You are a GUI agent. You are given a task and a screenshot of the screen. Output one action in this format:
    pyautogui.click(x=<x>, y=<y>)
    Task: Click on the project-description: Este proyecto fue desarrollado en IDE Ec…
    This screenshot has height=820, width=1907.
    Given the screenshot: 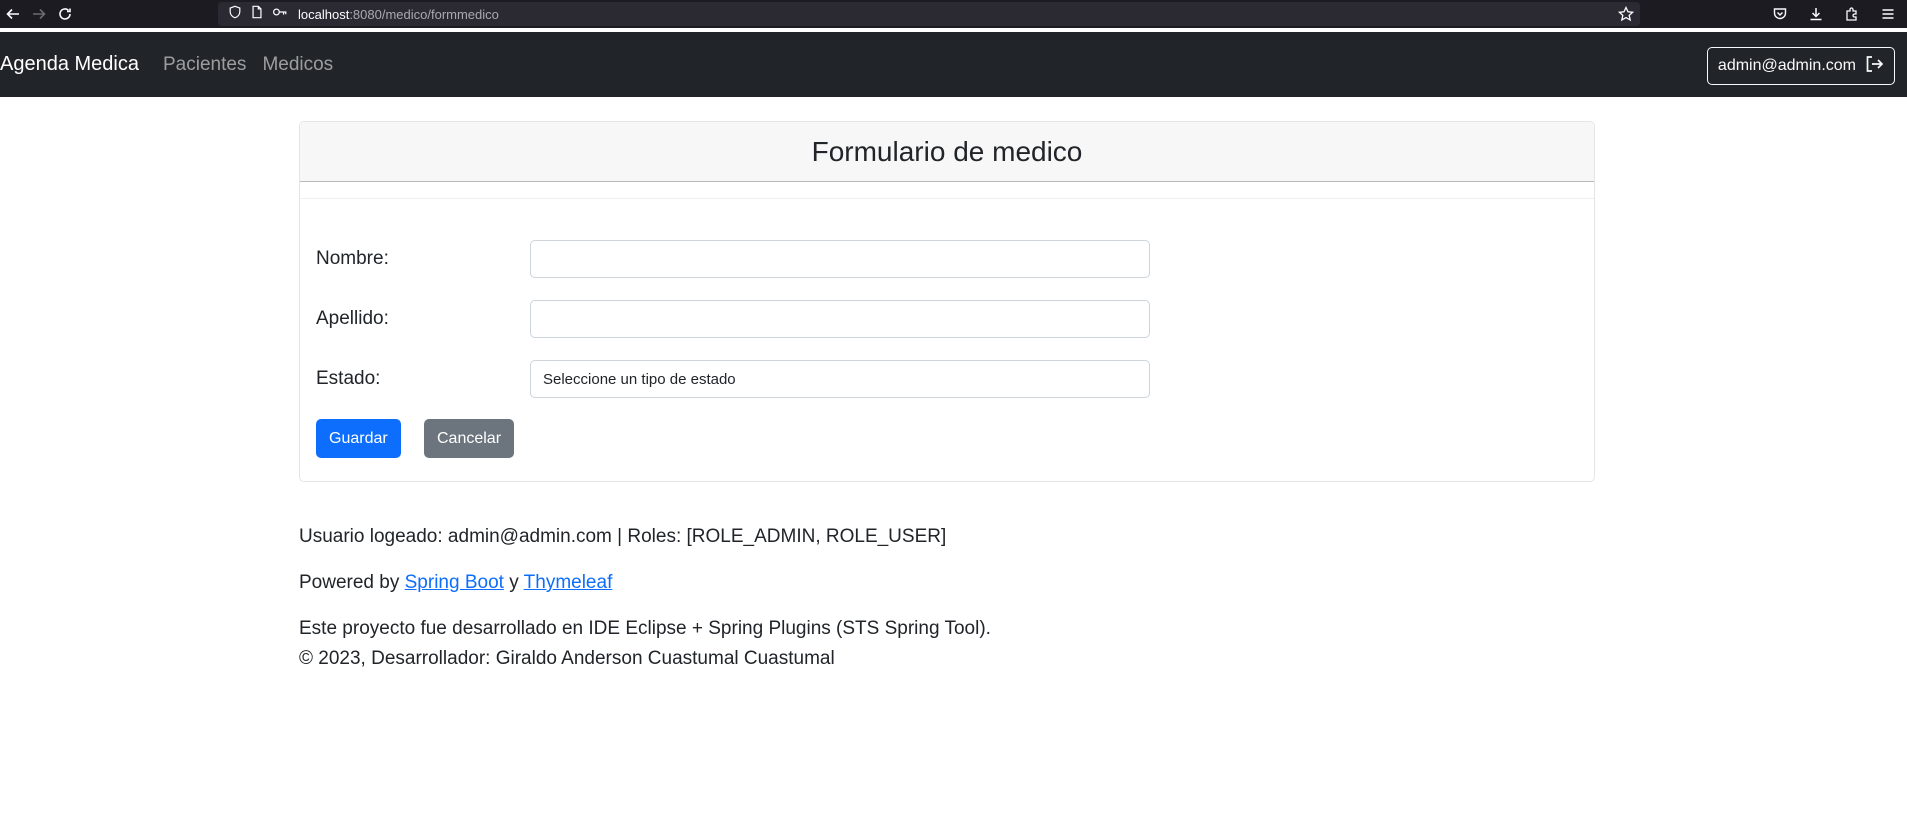 What is the action you would take?
    pyautogui.click(x=645, y=628)
    